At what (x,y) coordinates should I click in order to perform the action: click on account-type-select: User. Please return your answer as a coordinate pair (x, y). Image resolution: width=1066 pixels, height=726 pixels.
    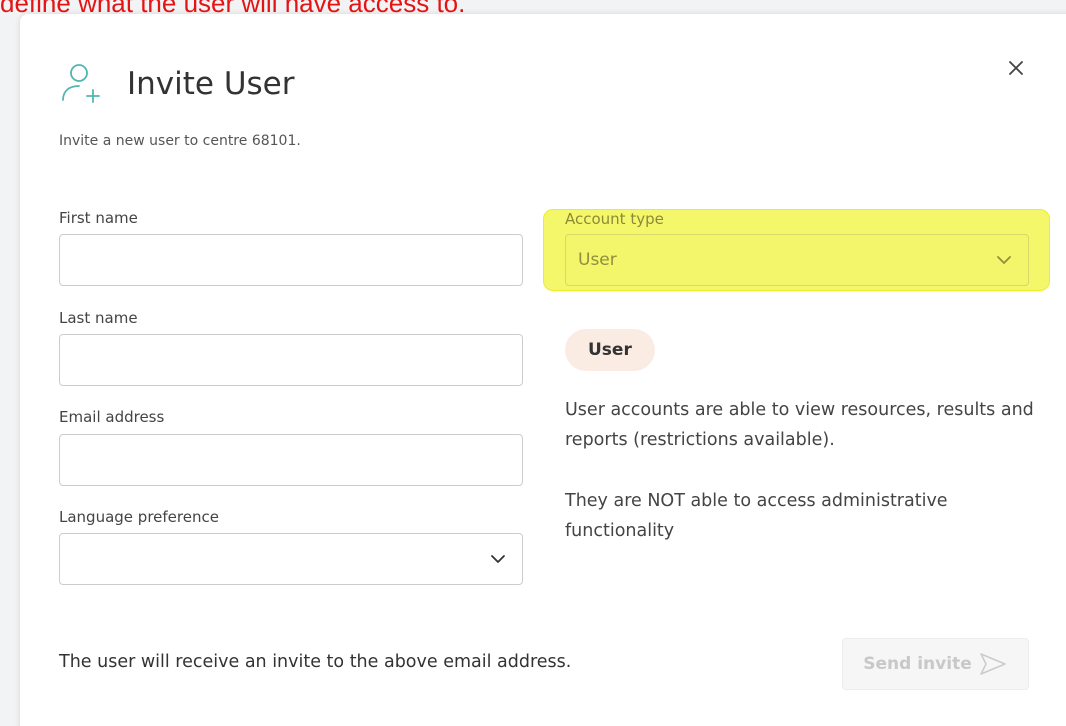
    Looking at the image, I should click on (797, 260).